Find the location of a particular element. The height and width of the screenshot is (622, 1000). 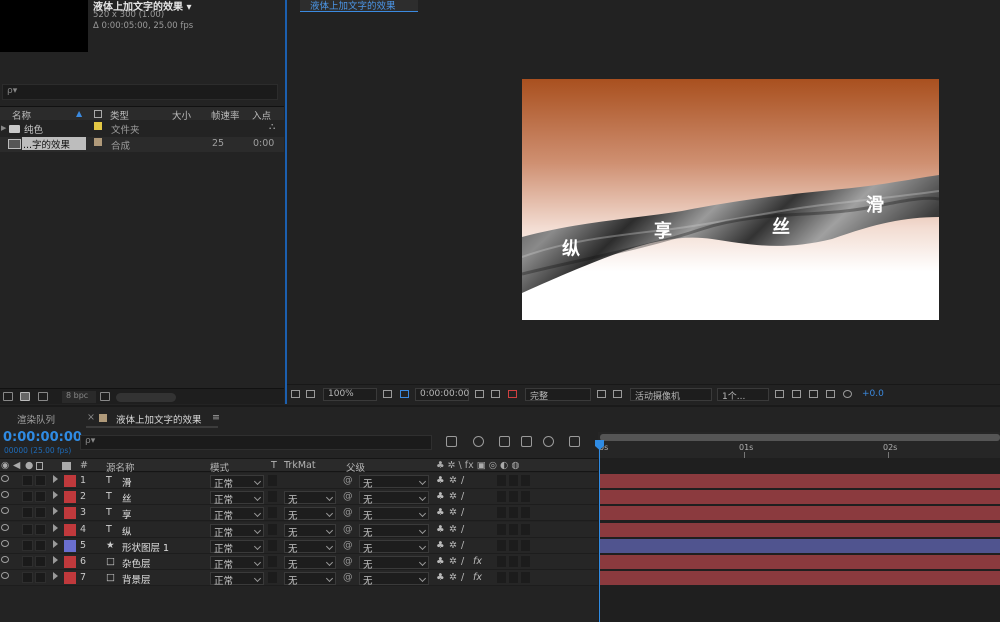

preserve-transparency-switch is located at coordinates (272, 561).